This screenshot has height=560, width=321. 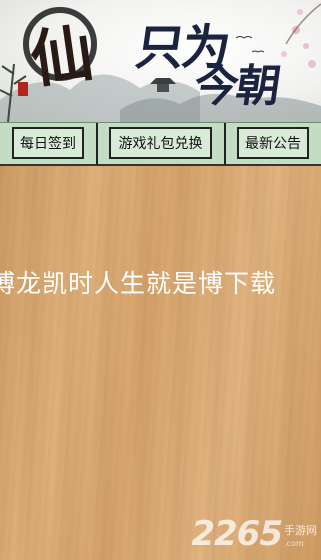 I want to click on scrolling-notice: 博龙凯时人生就是博下载, so click(x=138, y=283).